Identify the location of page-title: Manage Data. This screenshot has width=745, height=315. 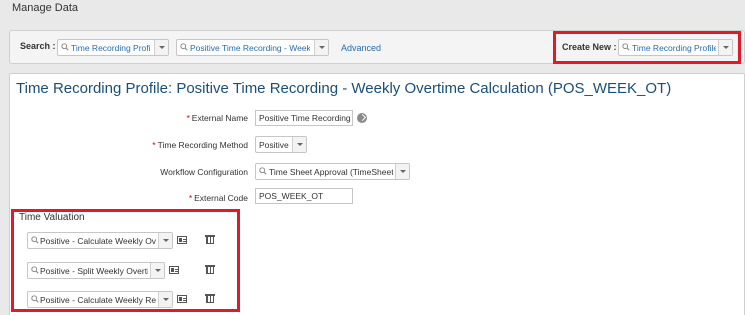
(45, 8).